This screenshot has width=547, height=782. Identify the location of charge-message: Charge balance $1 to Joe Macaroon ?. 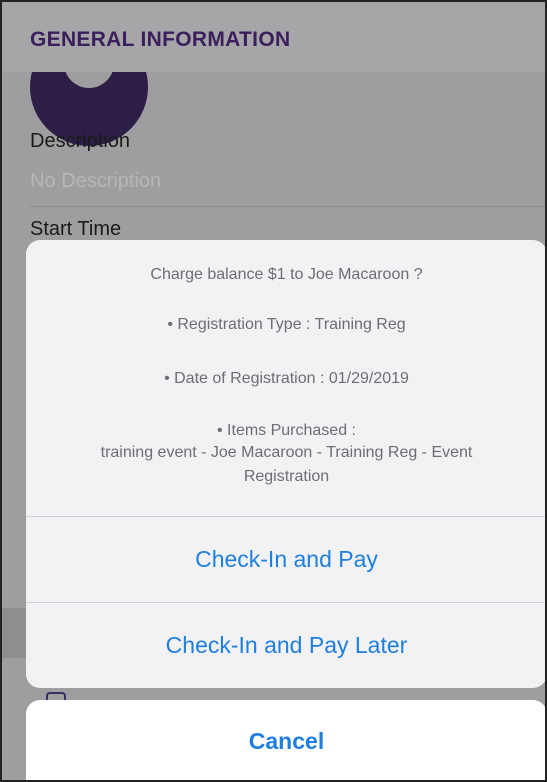
(286, 274).